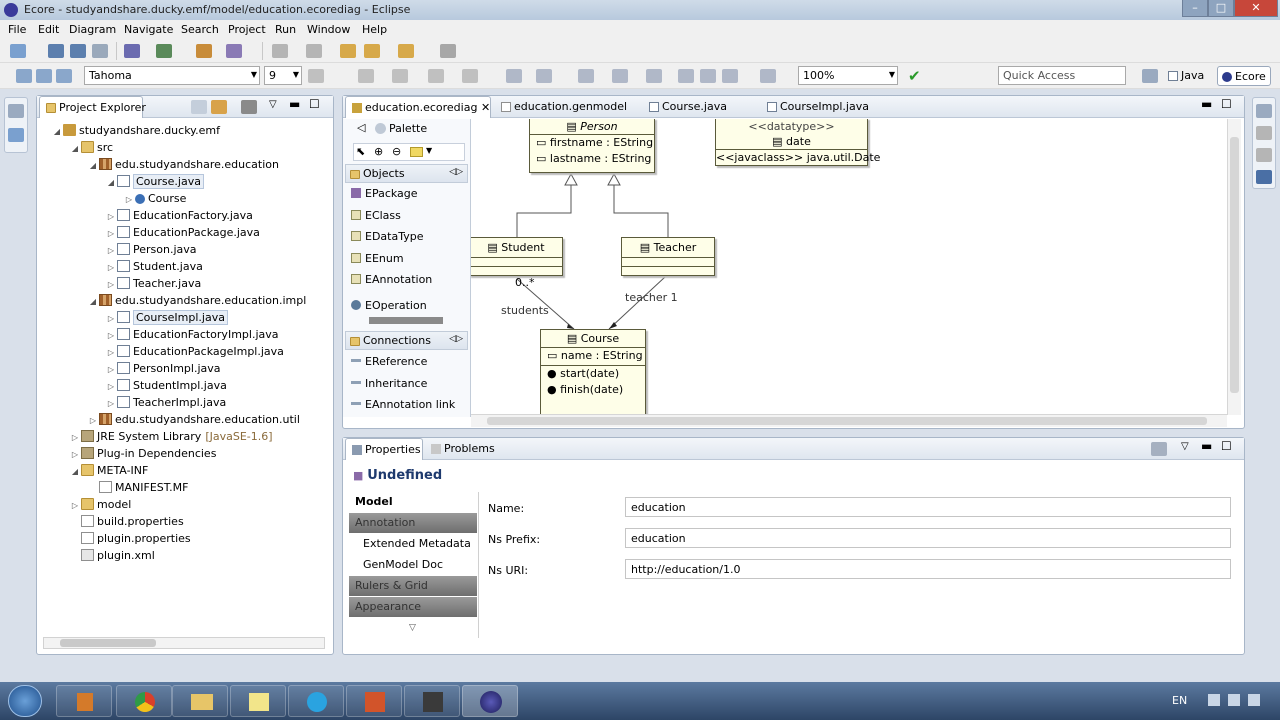  I want to click on tree-item: build.properties, so click(126, 521).